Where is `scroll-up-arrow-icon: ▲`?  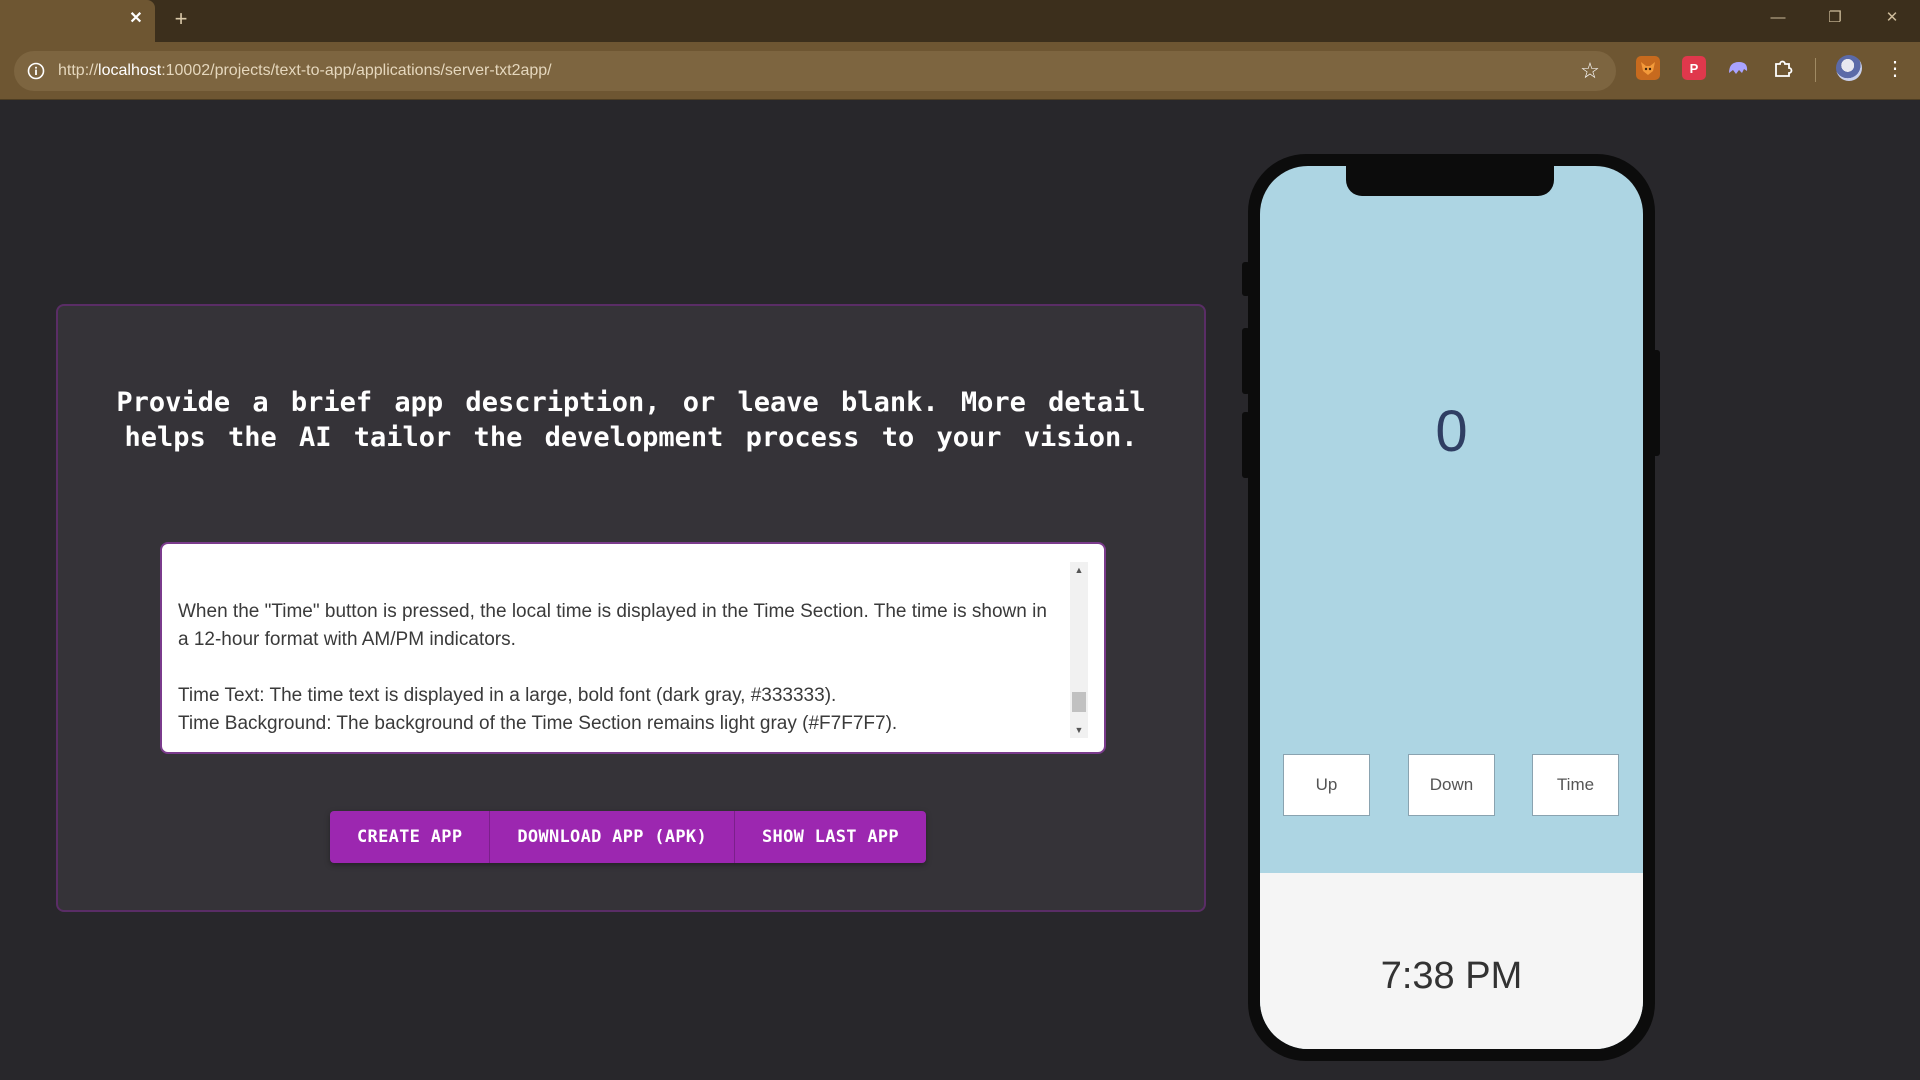 scroll-up-arrow-icon: ▲ is located at coordinates (1079, 570).